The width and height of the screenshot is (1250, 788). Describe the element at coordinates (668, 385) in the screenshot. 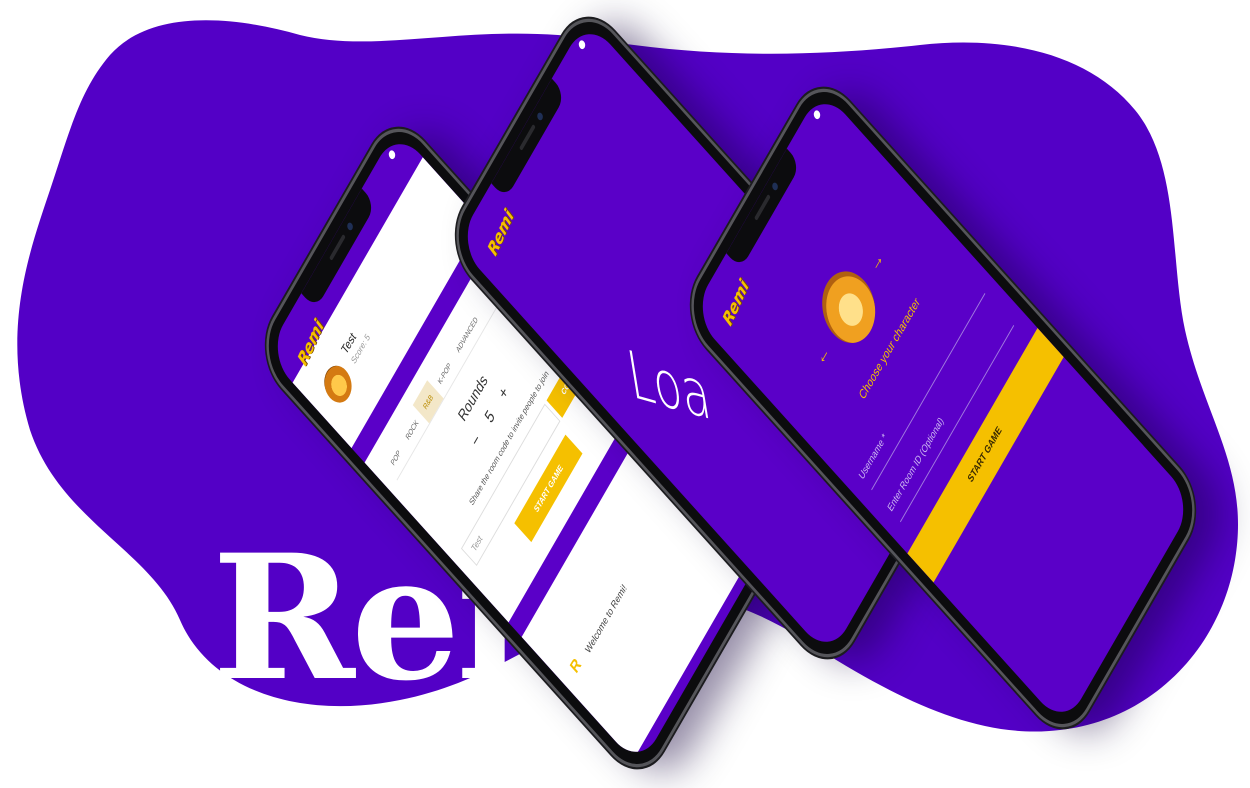

I see `loading-text: Loa` at that location.